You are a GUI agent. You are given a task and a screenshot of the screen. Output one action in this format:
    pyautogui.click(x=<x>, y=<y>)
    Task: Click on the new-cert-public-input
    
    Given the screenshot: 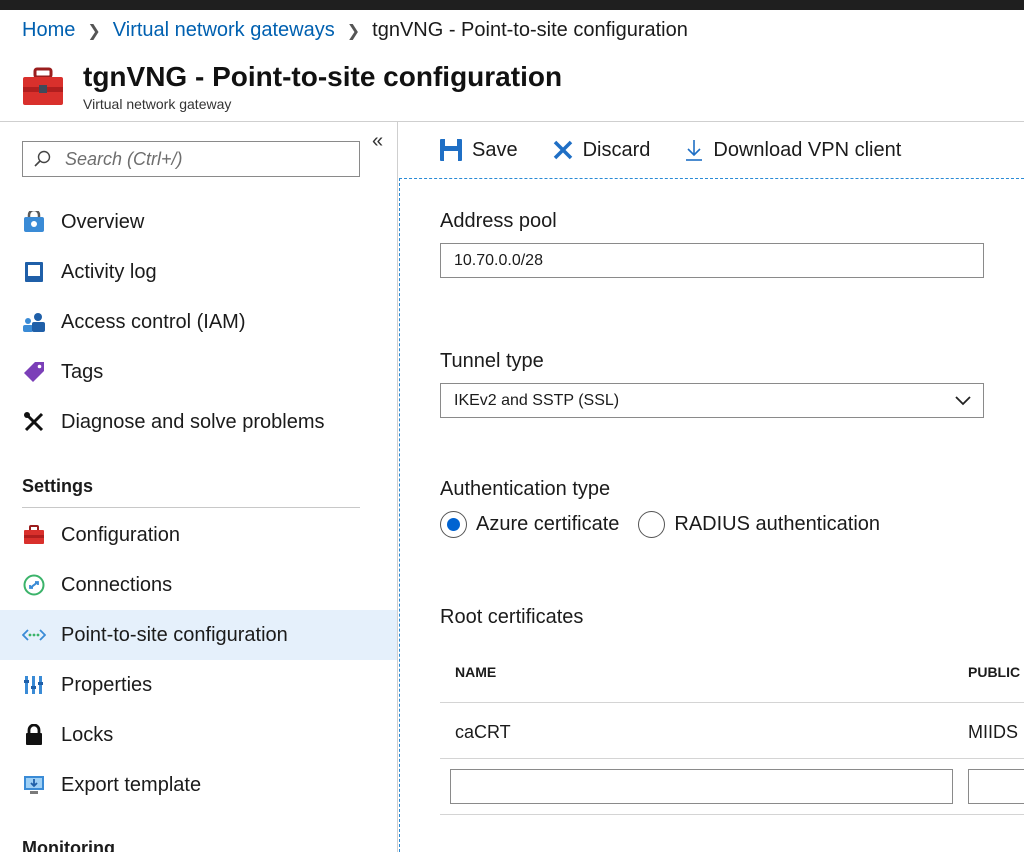 What is the action you would take?
    pyautogui.click(x=996, y=786)
    